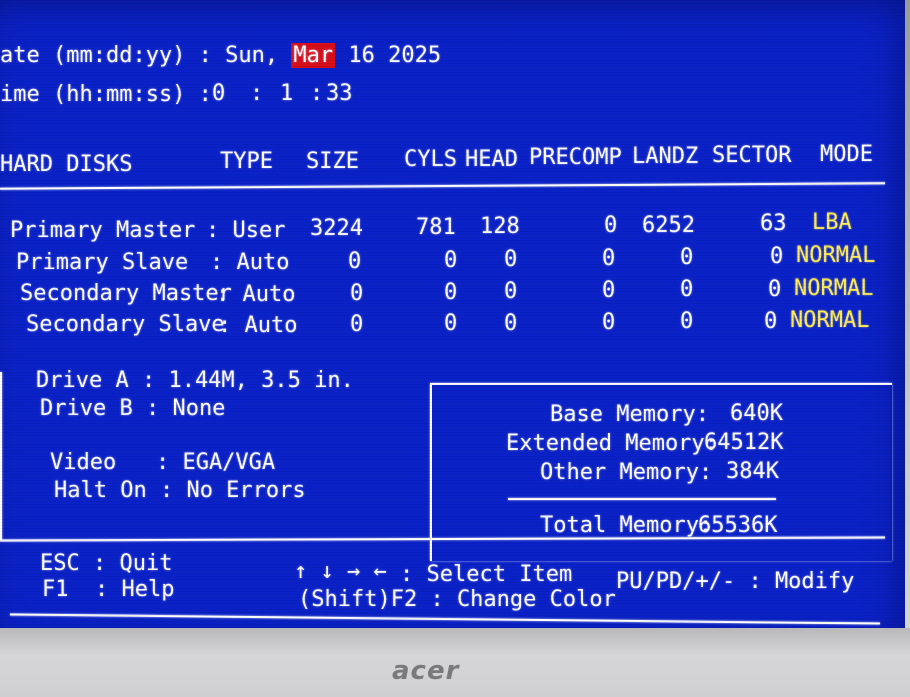 The height and width of the screenshot is (697, 910). I want to click on help-esc-quit: ESC : Quit, so click(106, 563).